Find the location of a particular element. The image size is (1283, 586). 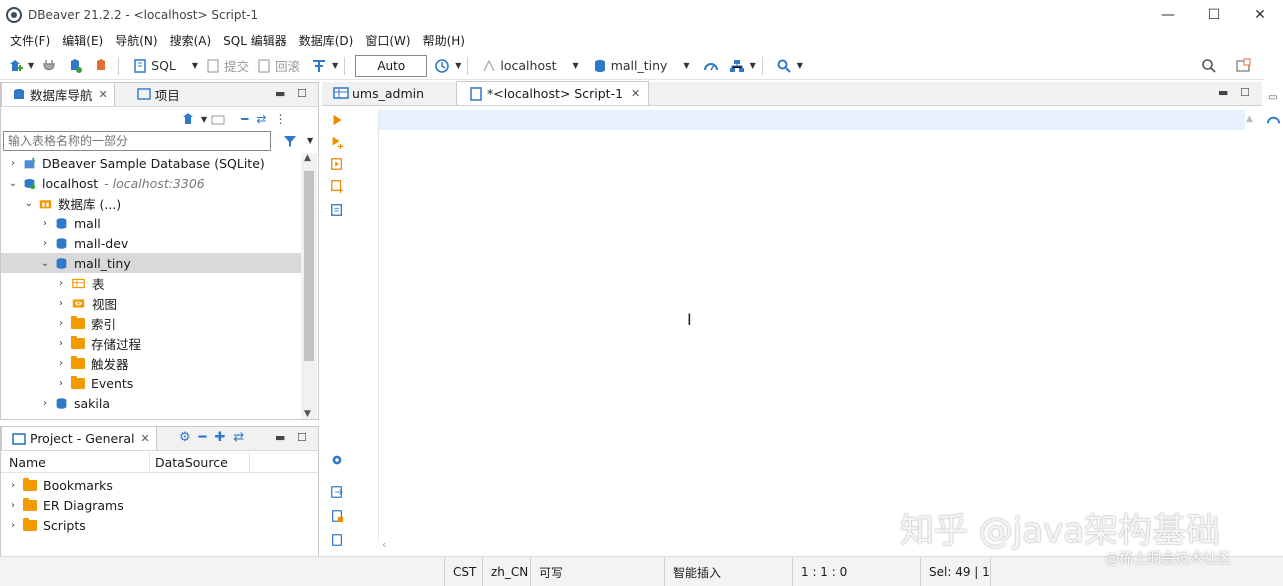

tab-project-general: Project - General ✕ is located at coordinates (79, 438).